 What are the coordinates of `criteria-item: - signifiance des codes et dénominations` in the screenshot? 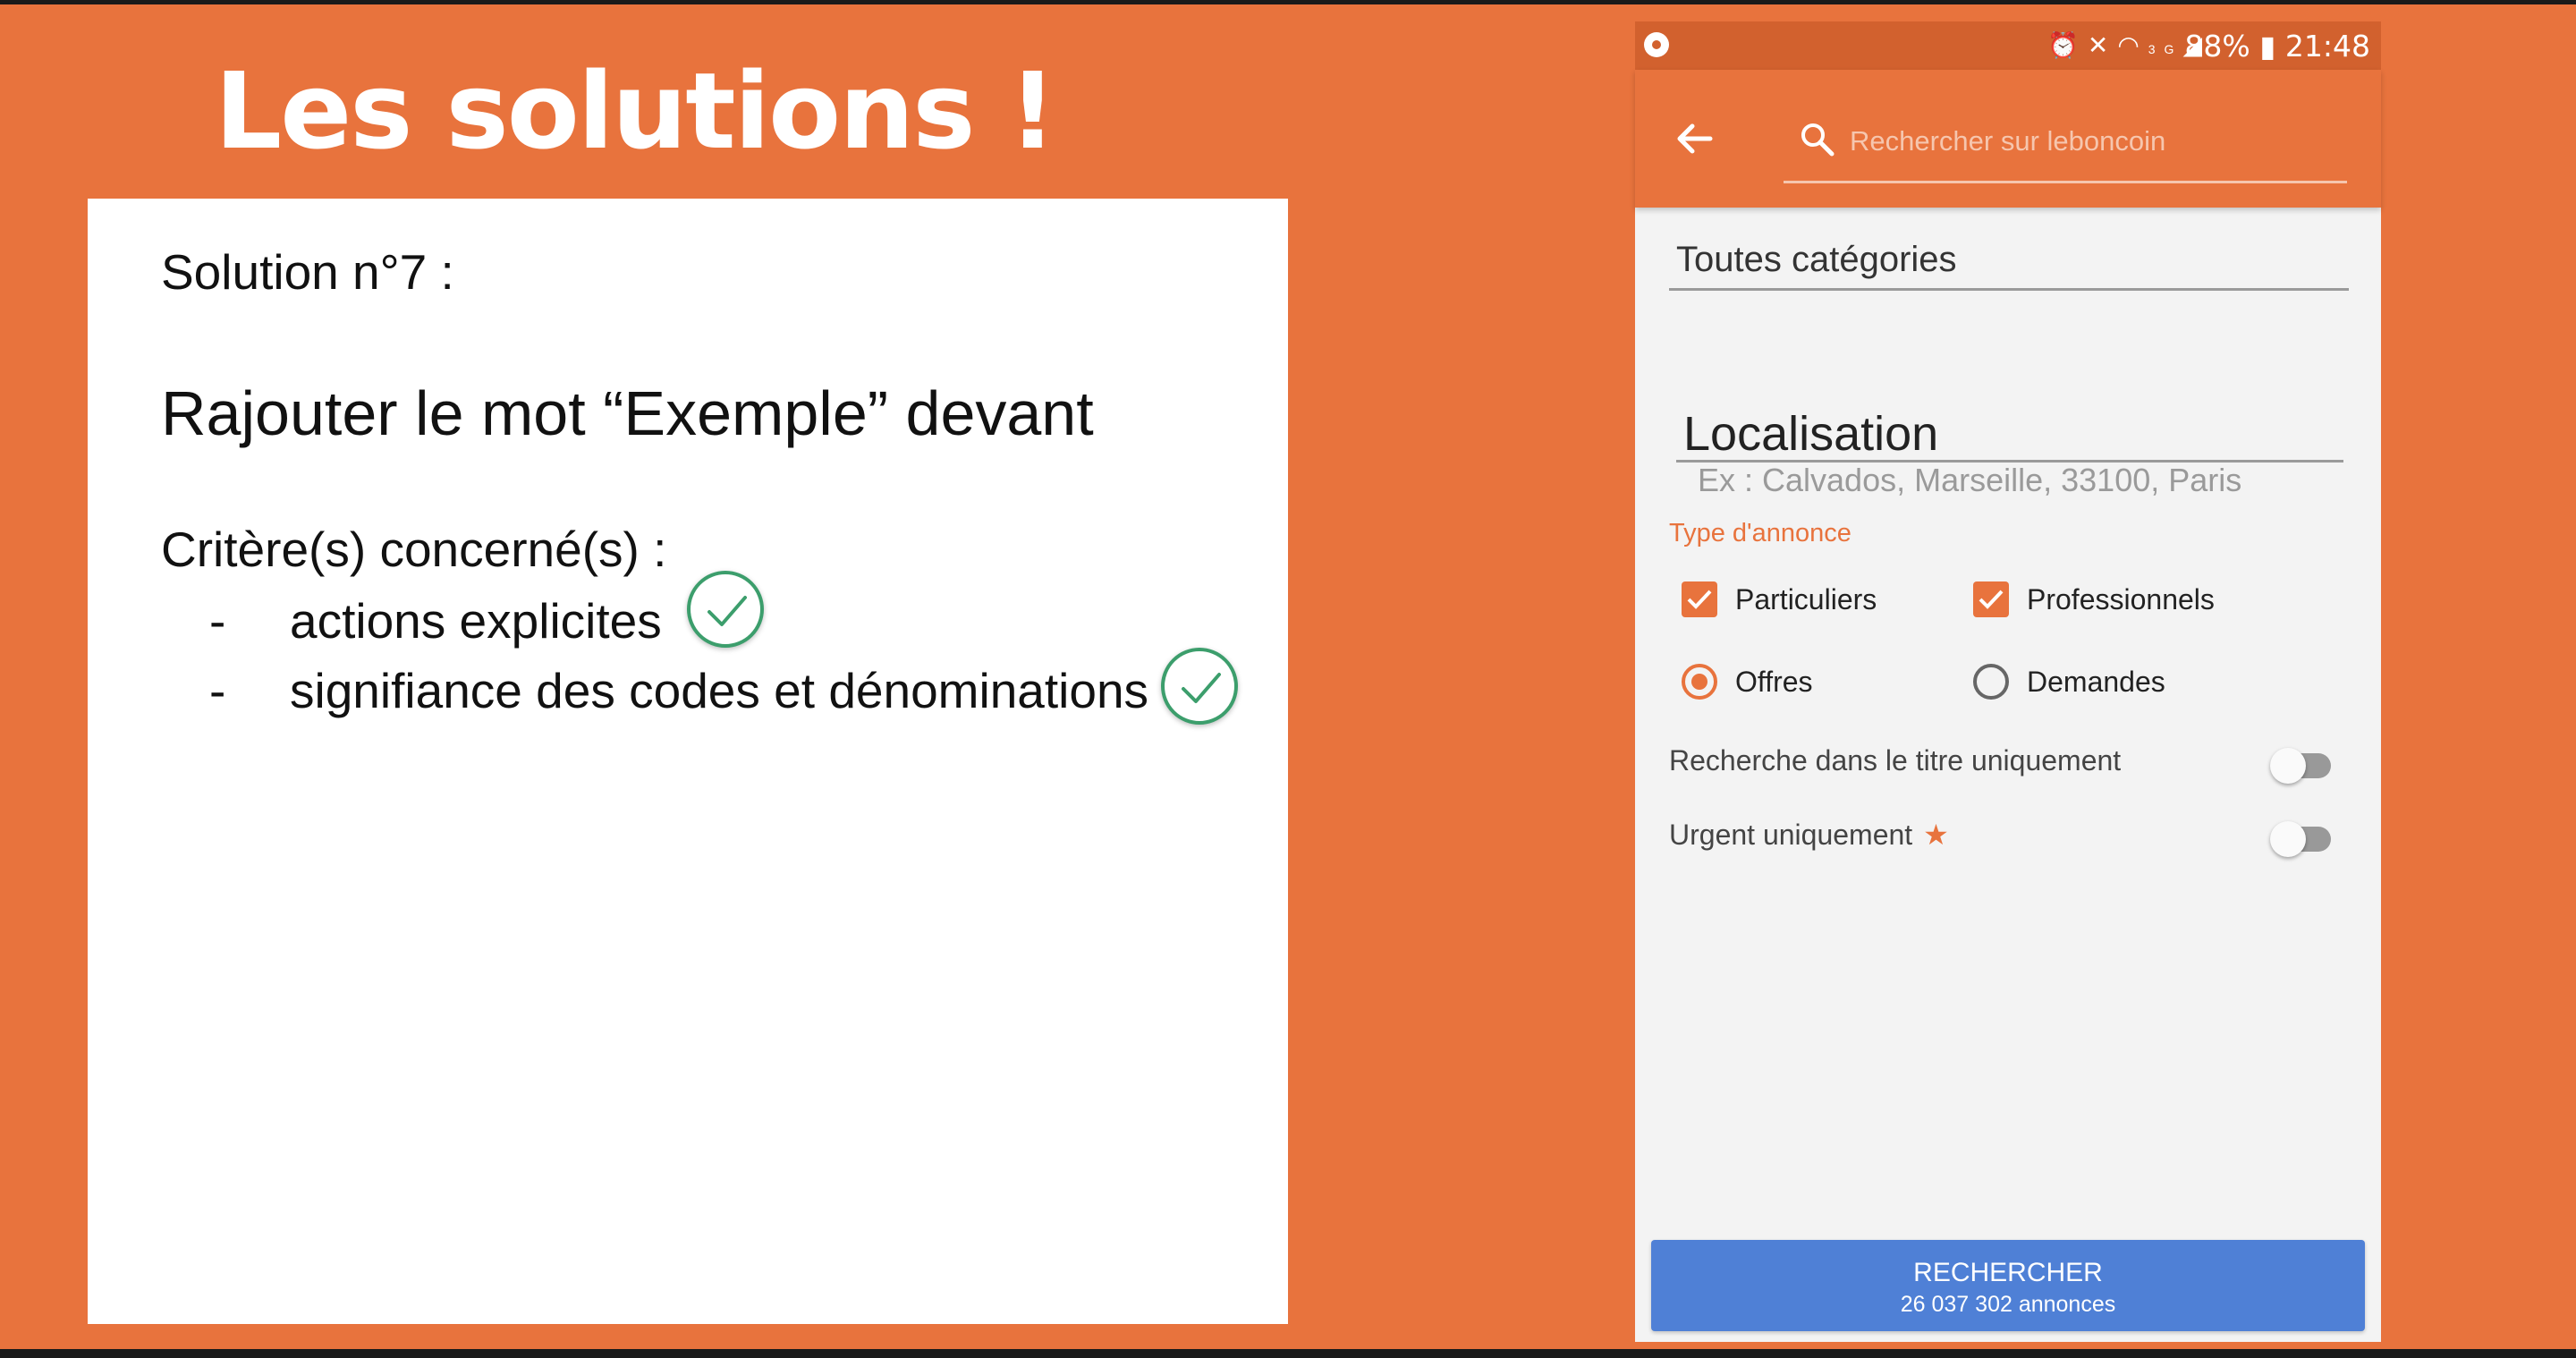 It's located at (678, 690).